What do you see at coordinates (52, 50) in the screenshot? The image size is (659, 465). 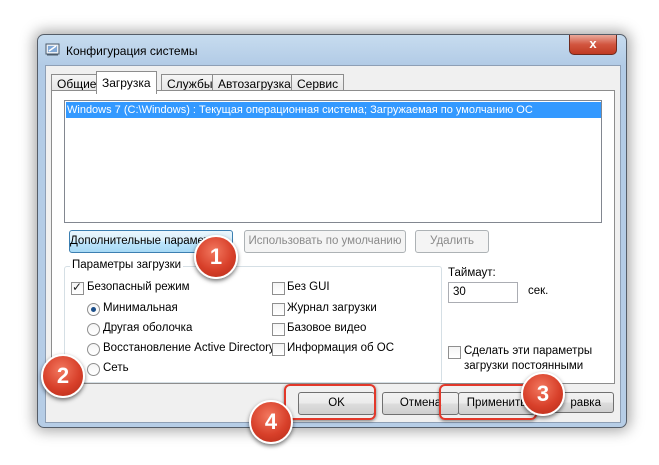 I see `msconfig-icon` at bounding box center [52, 50].